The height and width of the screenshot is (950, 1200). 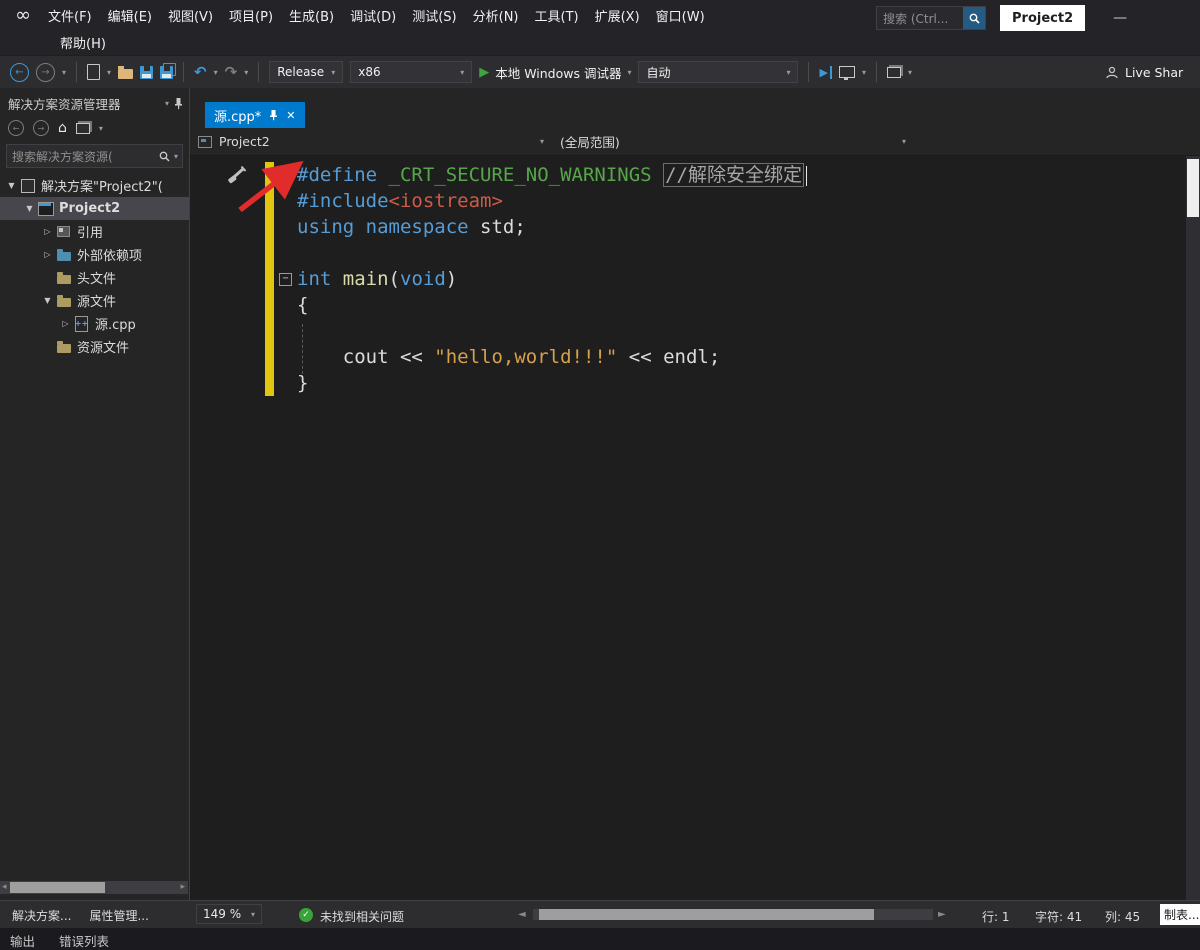 I want to click on attach-select: 自动 ▾, so click(x=718, y=72).